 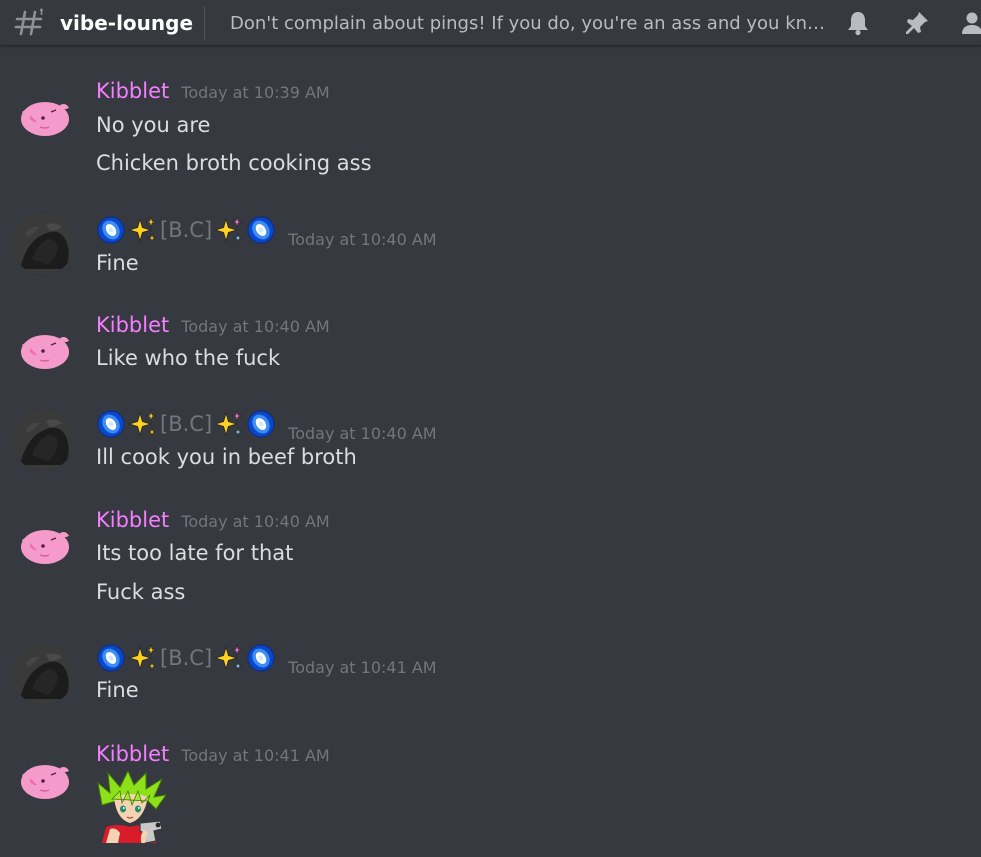 I want to click on members-icon, so click(x=969, y=23).